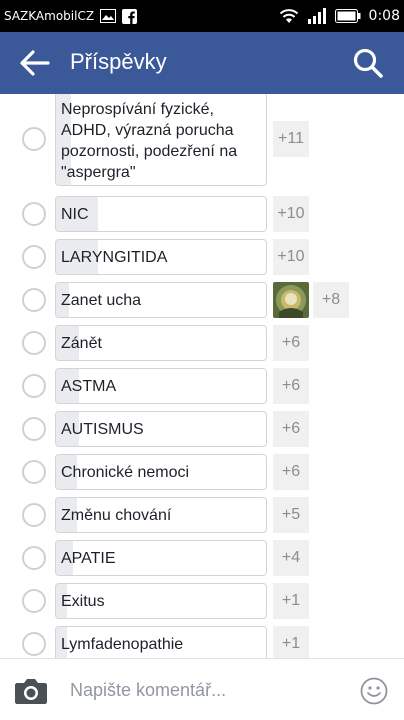 The width and height of the screenshot is (404, 720). Describe the element at coordinates (31, 691) in the screenshot. I see `camera-icon` at that location.